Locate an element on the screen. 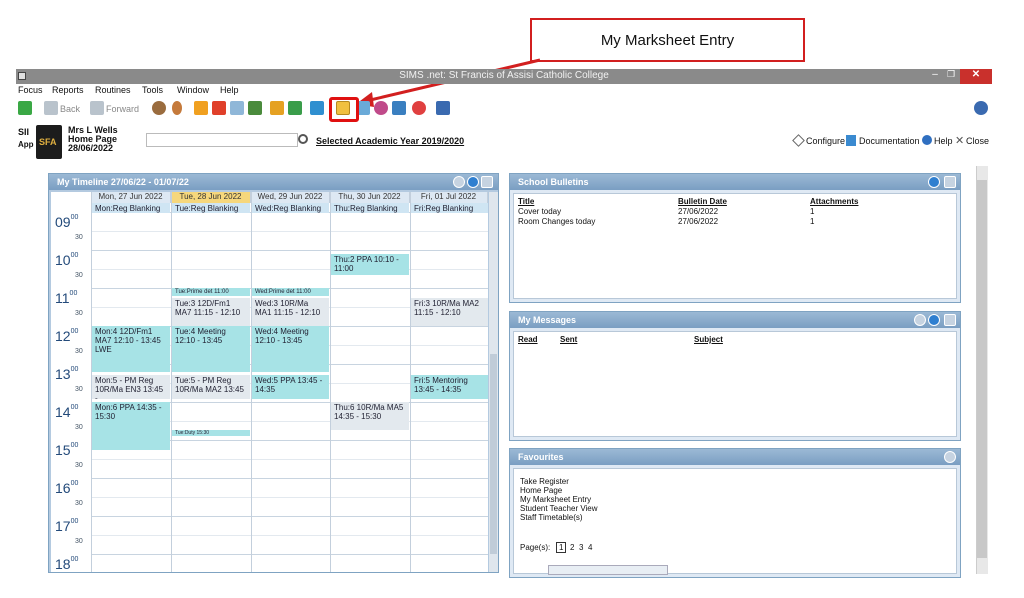  timeline-scroll-thumb is located at coordinates (493, 454).